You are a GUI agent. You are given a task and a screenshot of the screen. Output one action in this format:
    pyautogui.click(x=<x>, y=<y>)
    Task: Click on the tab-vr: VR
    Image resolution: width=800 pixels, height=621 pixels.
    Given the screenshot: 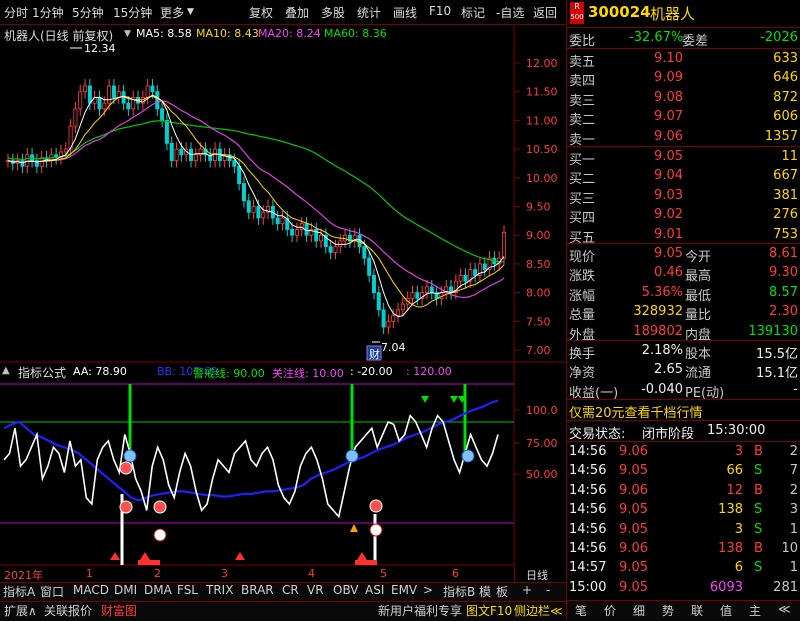 What is the action you would take?
    pyautogui.click(x=315, y=591)
    